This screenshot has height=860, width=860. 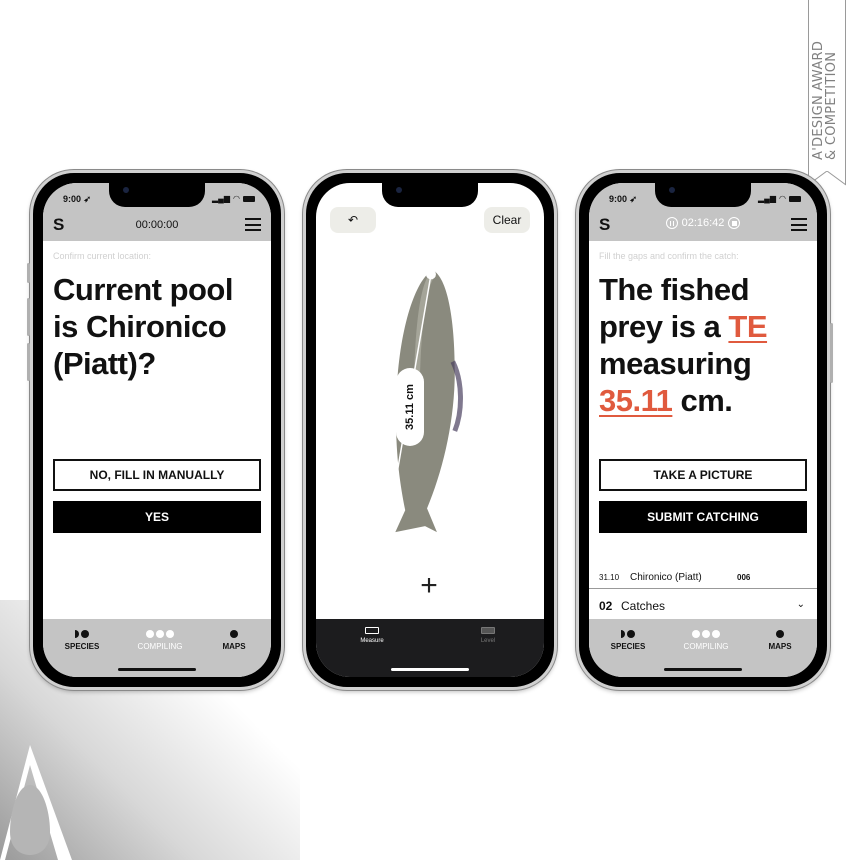 I want to click on yes-button: YES, so click(x=157, y=517).